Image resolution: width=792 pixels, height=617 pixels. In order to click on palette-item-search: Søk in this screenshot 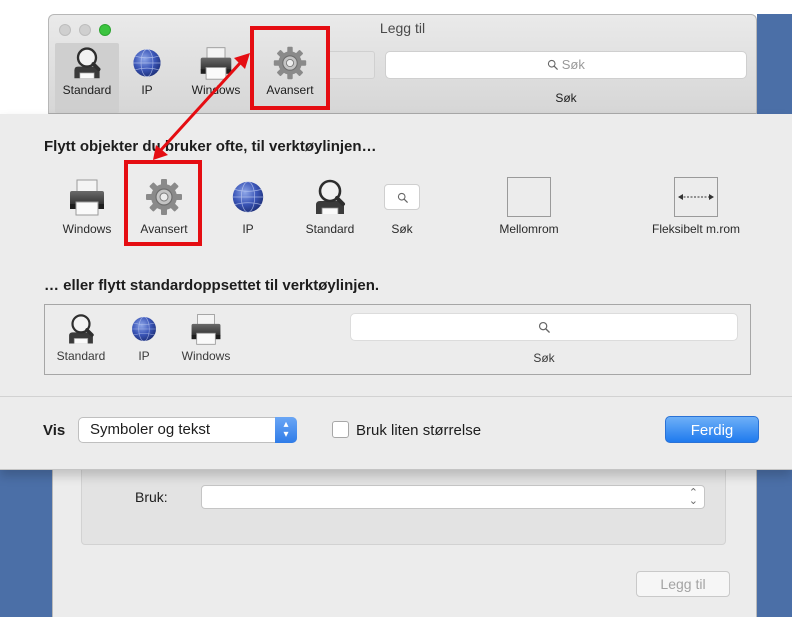, I will do `click(402, 204)`.